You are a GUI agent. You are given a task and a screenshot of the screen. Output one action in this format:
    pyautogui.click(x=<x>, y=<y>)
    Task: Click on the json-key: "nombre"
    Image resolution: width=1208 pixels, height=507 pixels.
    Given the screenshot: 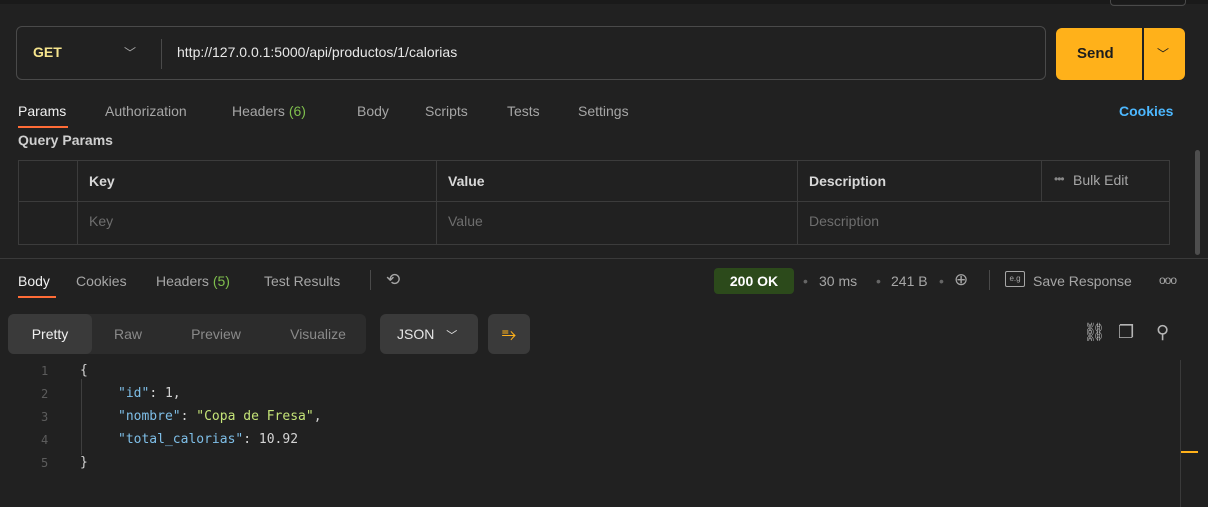 What is the action you would take?
    pyautogui.click(x=149, y=416)
    